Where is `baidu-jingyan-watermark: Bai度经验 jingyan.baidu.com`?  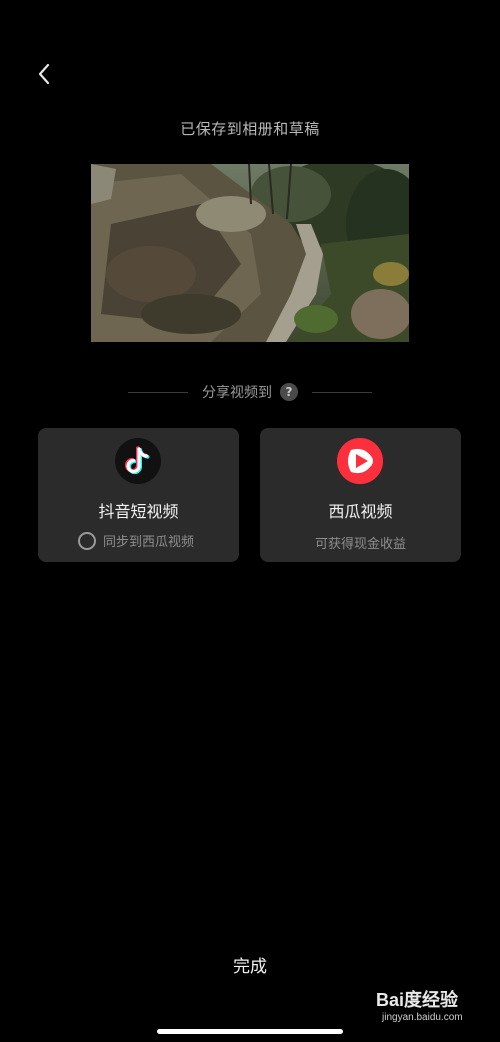
baidu-jingyan-watermark: Bai度经验 jingyan.baidu.com is located at coordinates (426, 1008).